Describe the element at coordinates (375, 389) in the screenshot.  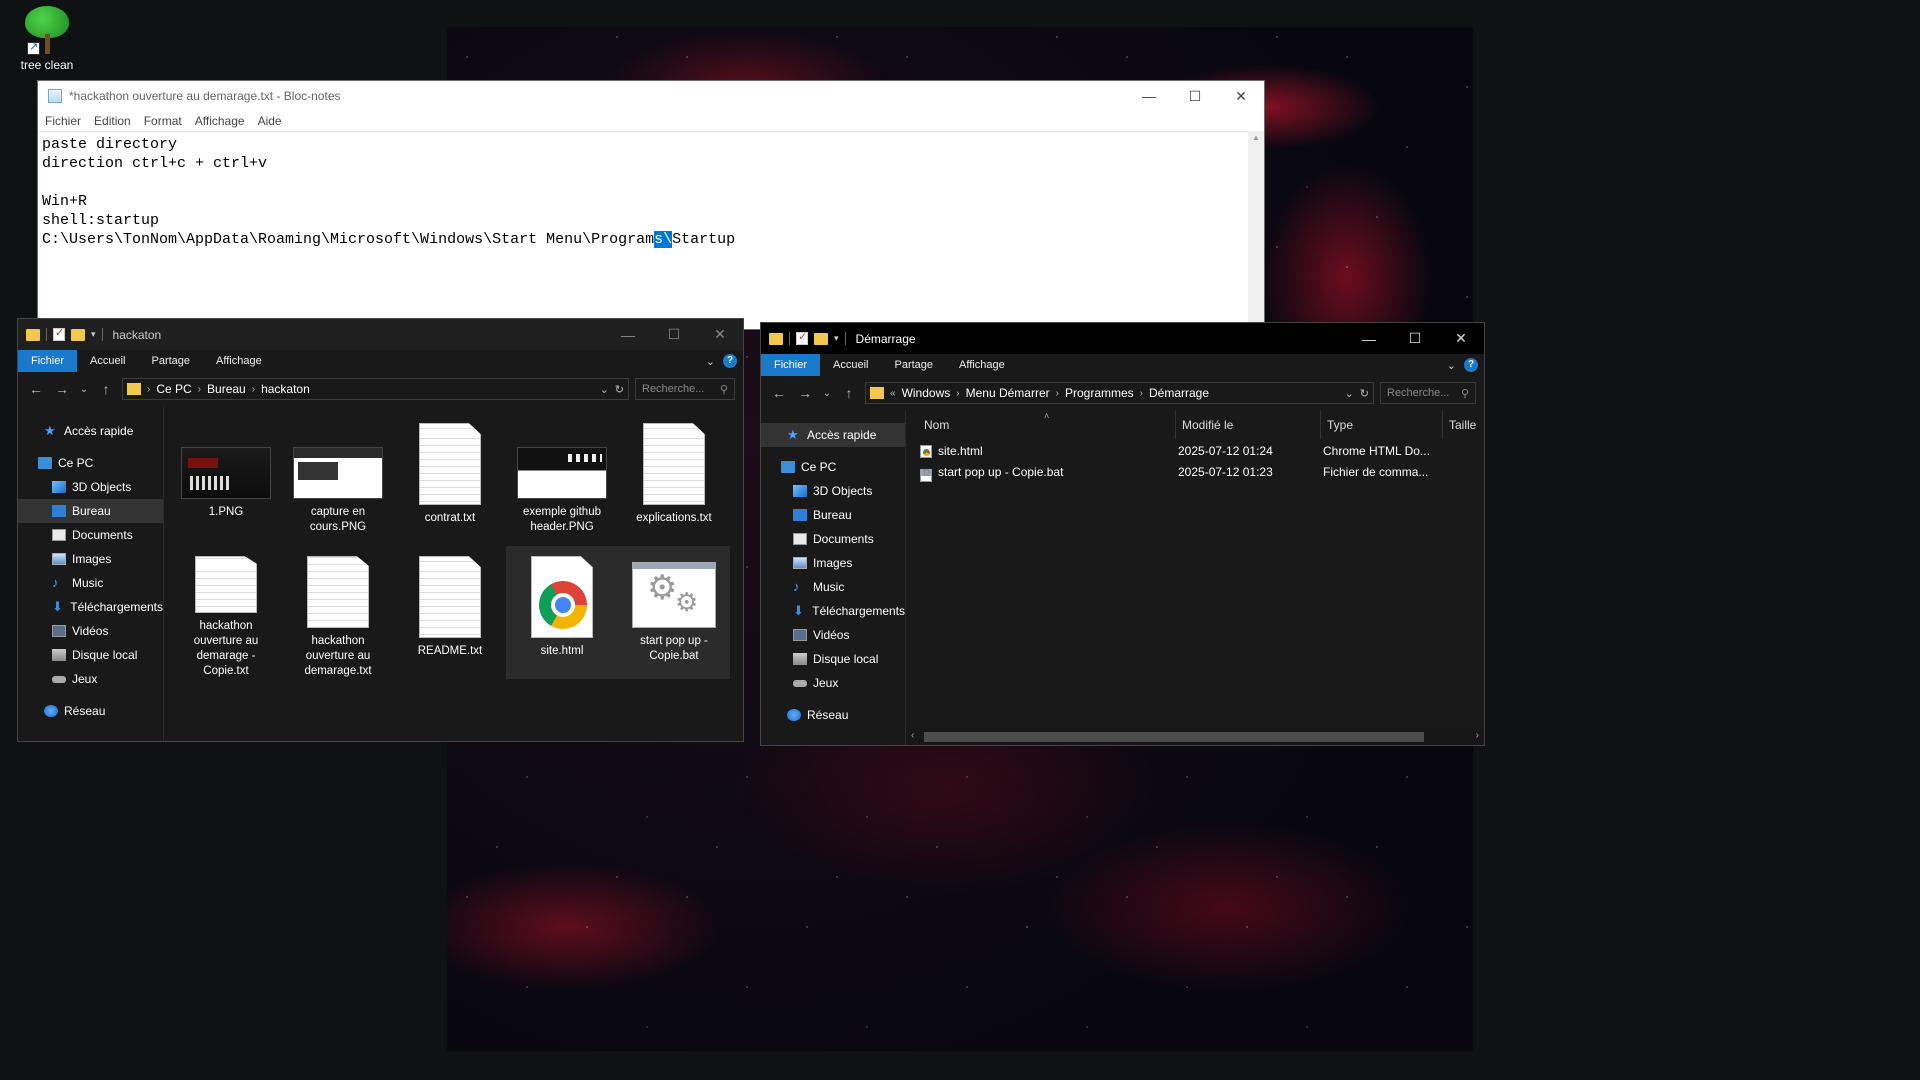
I see `address-bar: › Ce PC › Bureau › hackaton ⌄ ↻` at that location.